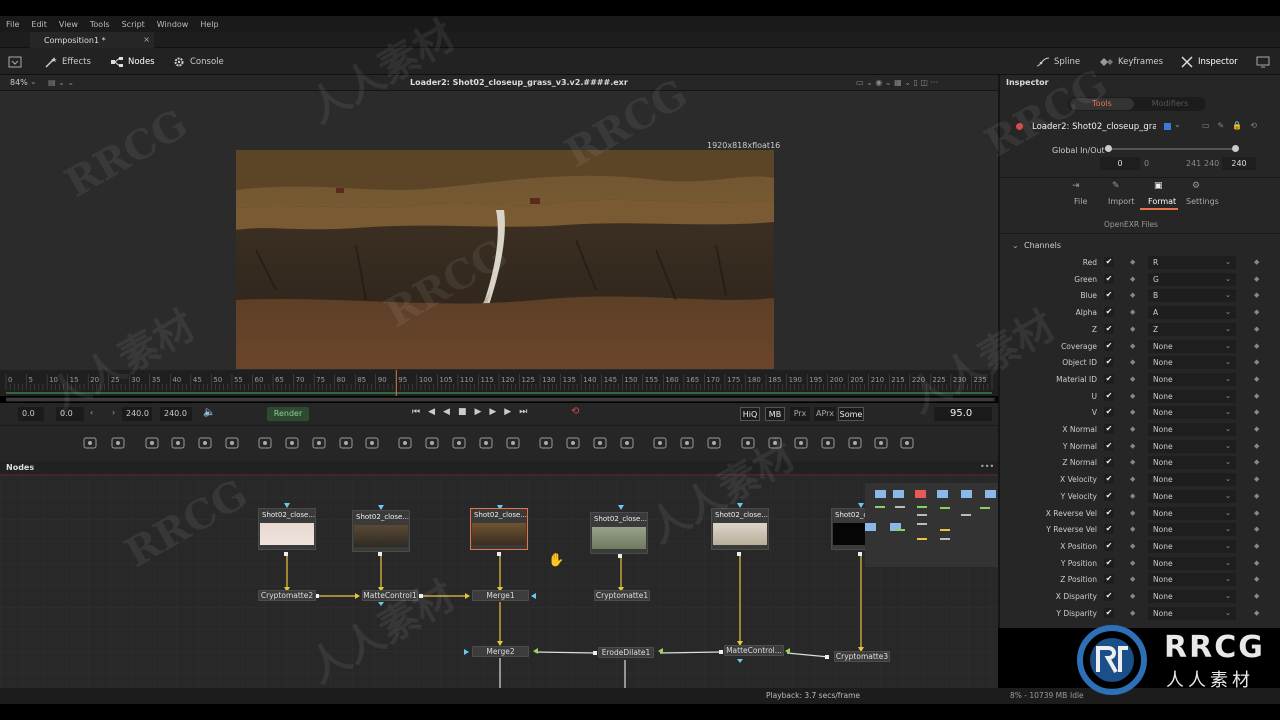  What do you see at coordinates (626, 652) in the screenshot?
I see `node-erodedilate1: ErodeDilate1` at bounding box center [626, 652].